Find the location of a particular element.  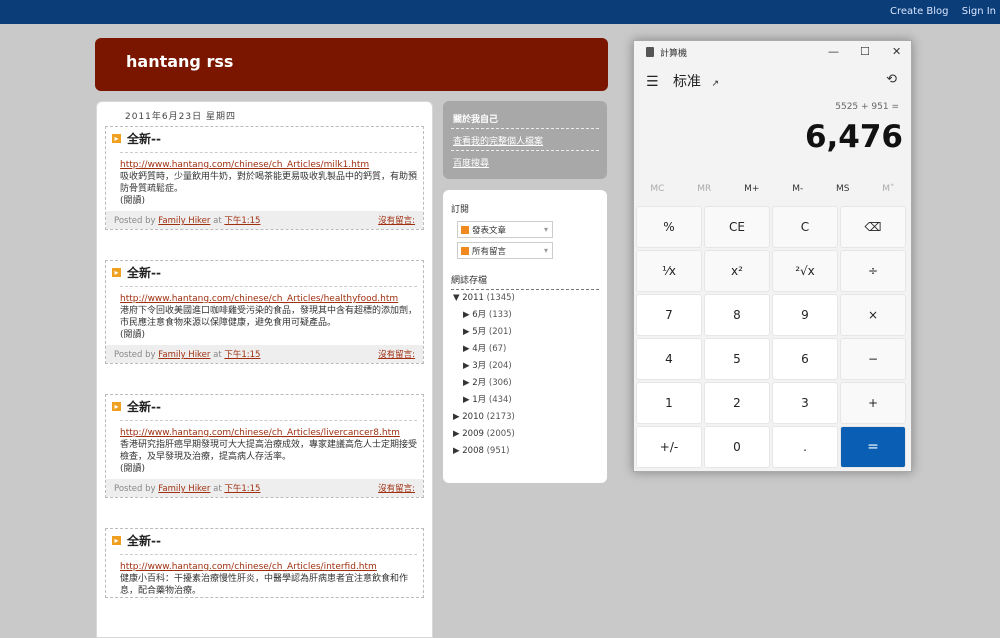

percent-key: % is located at coordinates (669, 227).